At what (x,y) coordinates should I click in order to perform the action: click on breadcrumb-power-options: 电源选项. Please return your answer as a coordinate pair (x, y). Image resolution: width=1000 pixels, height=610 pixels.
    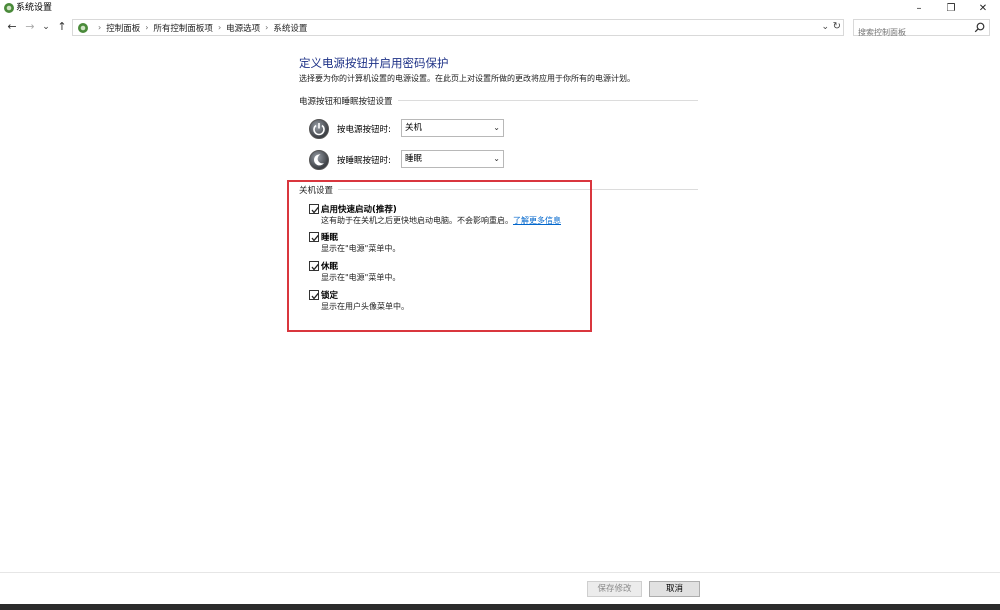
    Looking at the image, I should click on (243, 28).